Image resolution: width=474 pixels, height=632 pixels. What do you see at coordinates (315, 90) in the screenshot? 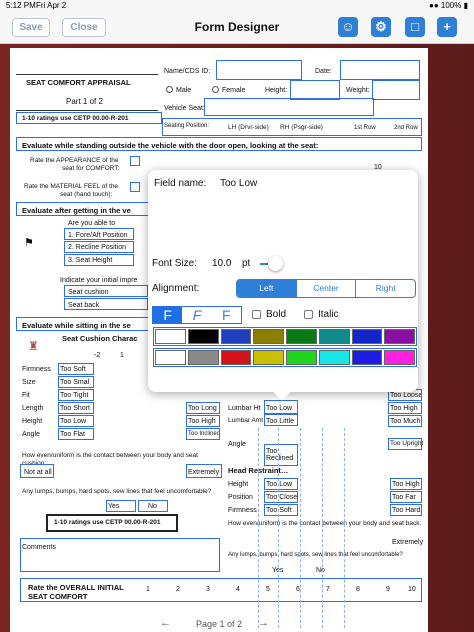
I see `height-field` at bounding box center [315, 90].